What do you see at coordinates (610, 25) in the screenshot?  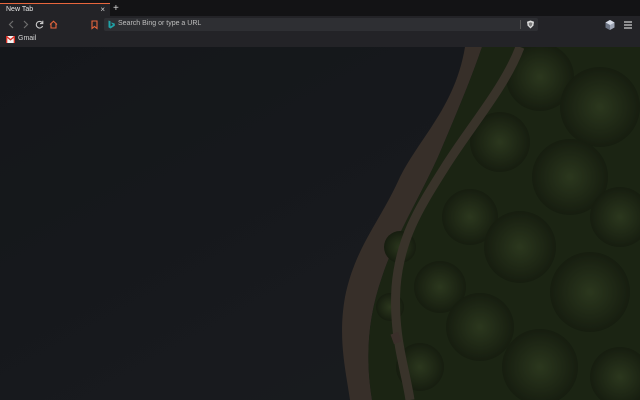 I see `brave-rewards-icon` at bounding box center [610, 25].